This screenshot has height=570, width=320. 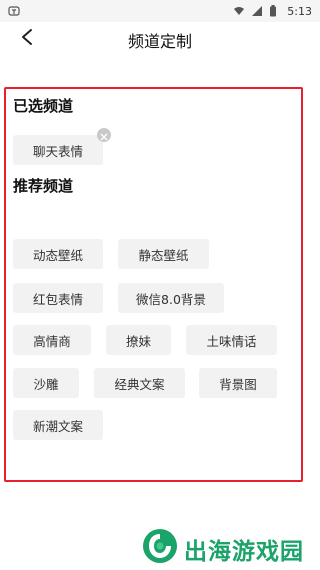 I want to click on recommended-chip: 微信8.0背景, so click(x=171, y=298).